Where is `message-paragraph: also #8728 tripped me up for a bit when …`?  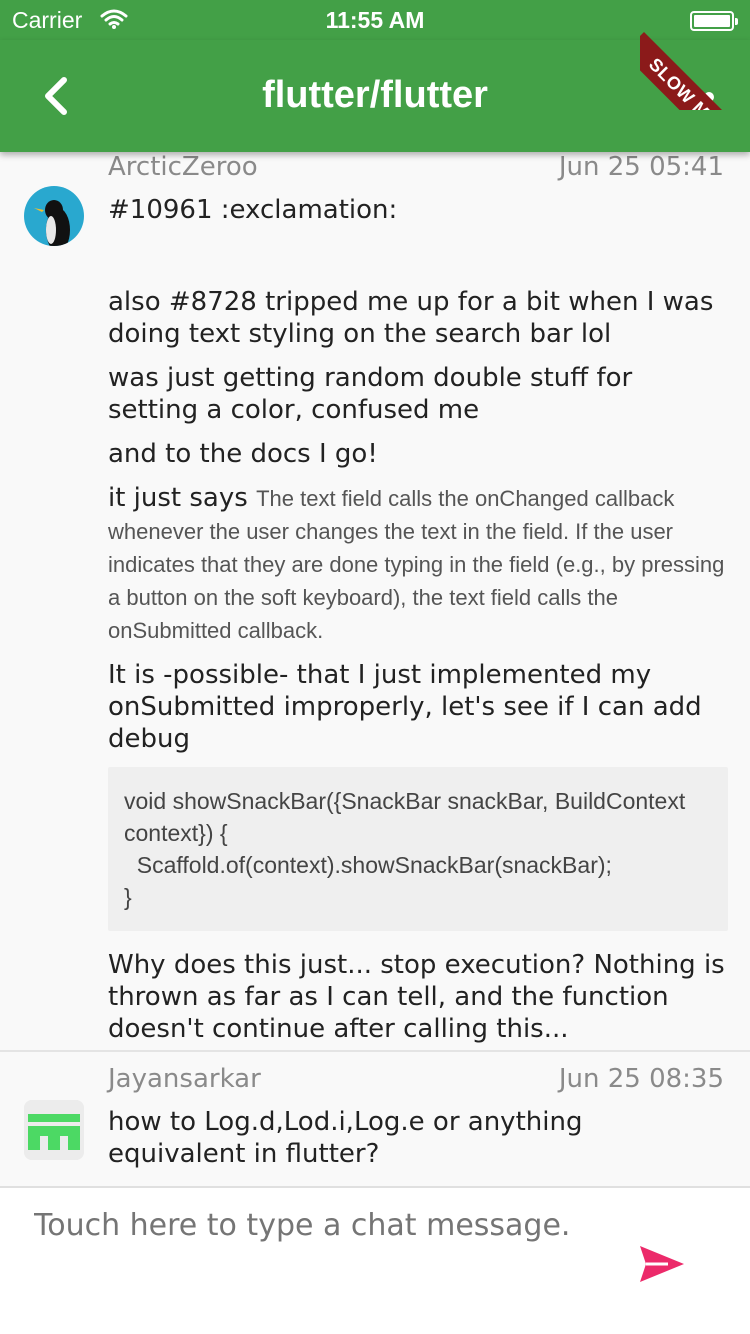
message-paragraph: also #8728 tripped me up for a bit when … is located at coordinates (411, 318).